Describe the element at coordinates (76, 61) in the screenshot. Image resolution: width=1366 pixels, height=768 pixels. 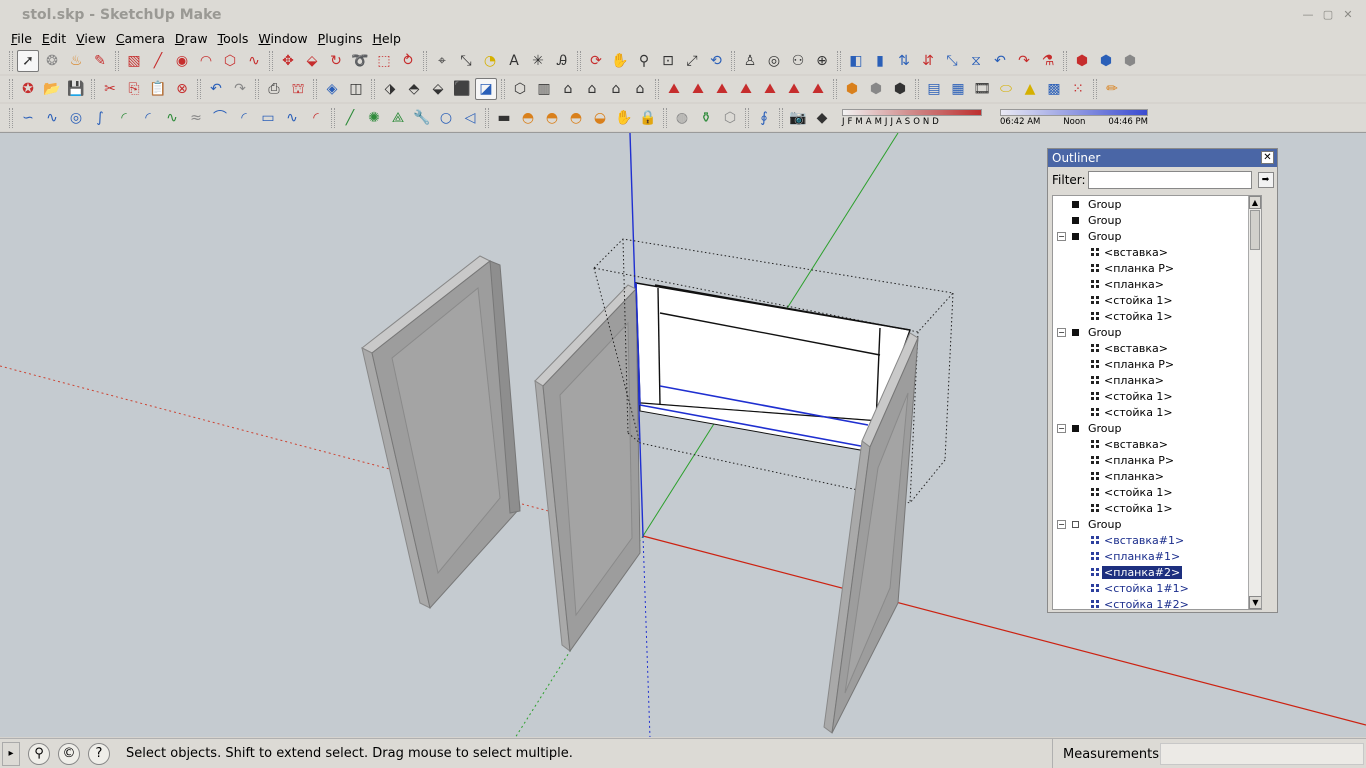
I see `paint-bucket-icon: ♨` at that location.